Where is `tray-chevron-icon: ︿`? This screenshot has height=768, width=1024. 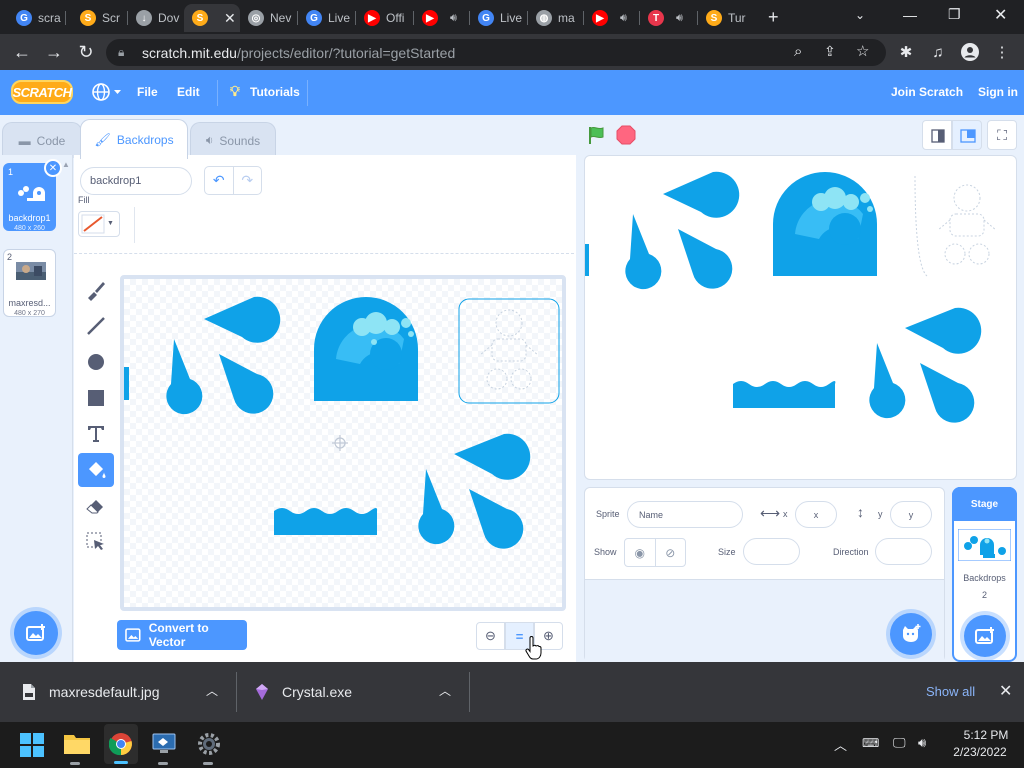 tray-chevron-icon: ︿ is located at coordinates (840, 744).